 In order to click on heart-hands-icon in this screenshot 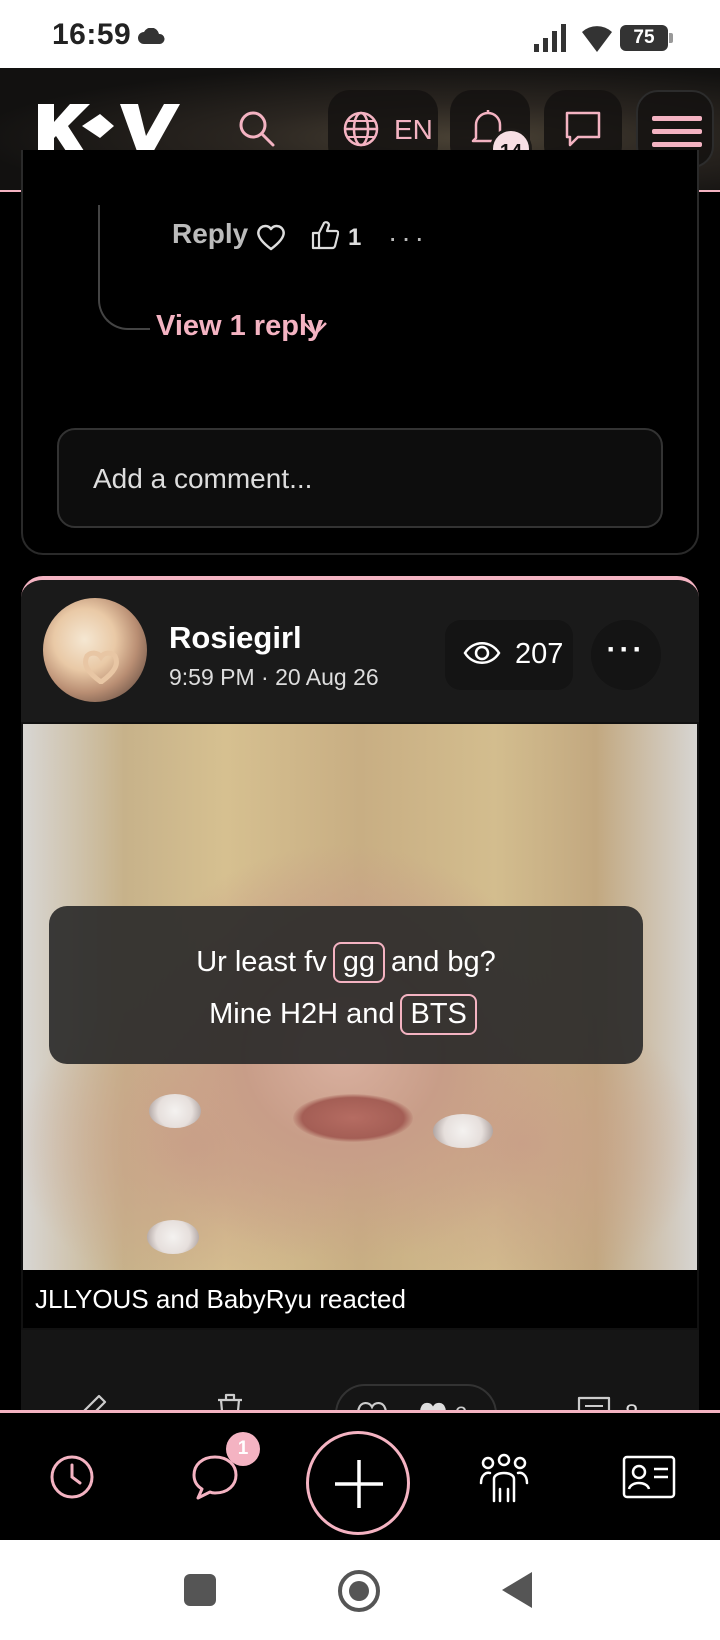, I will do `click(101, 667)`.